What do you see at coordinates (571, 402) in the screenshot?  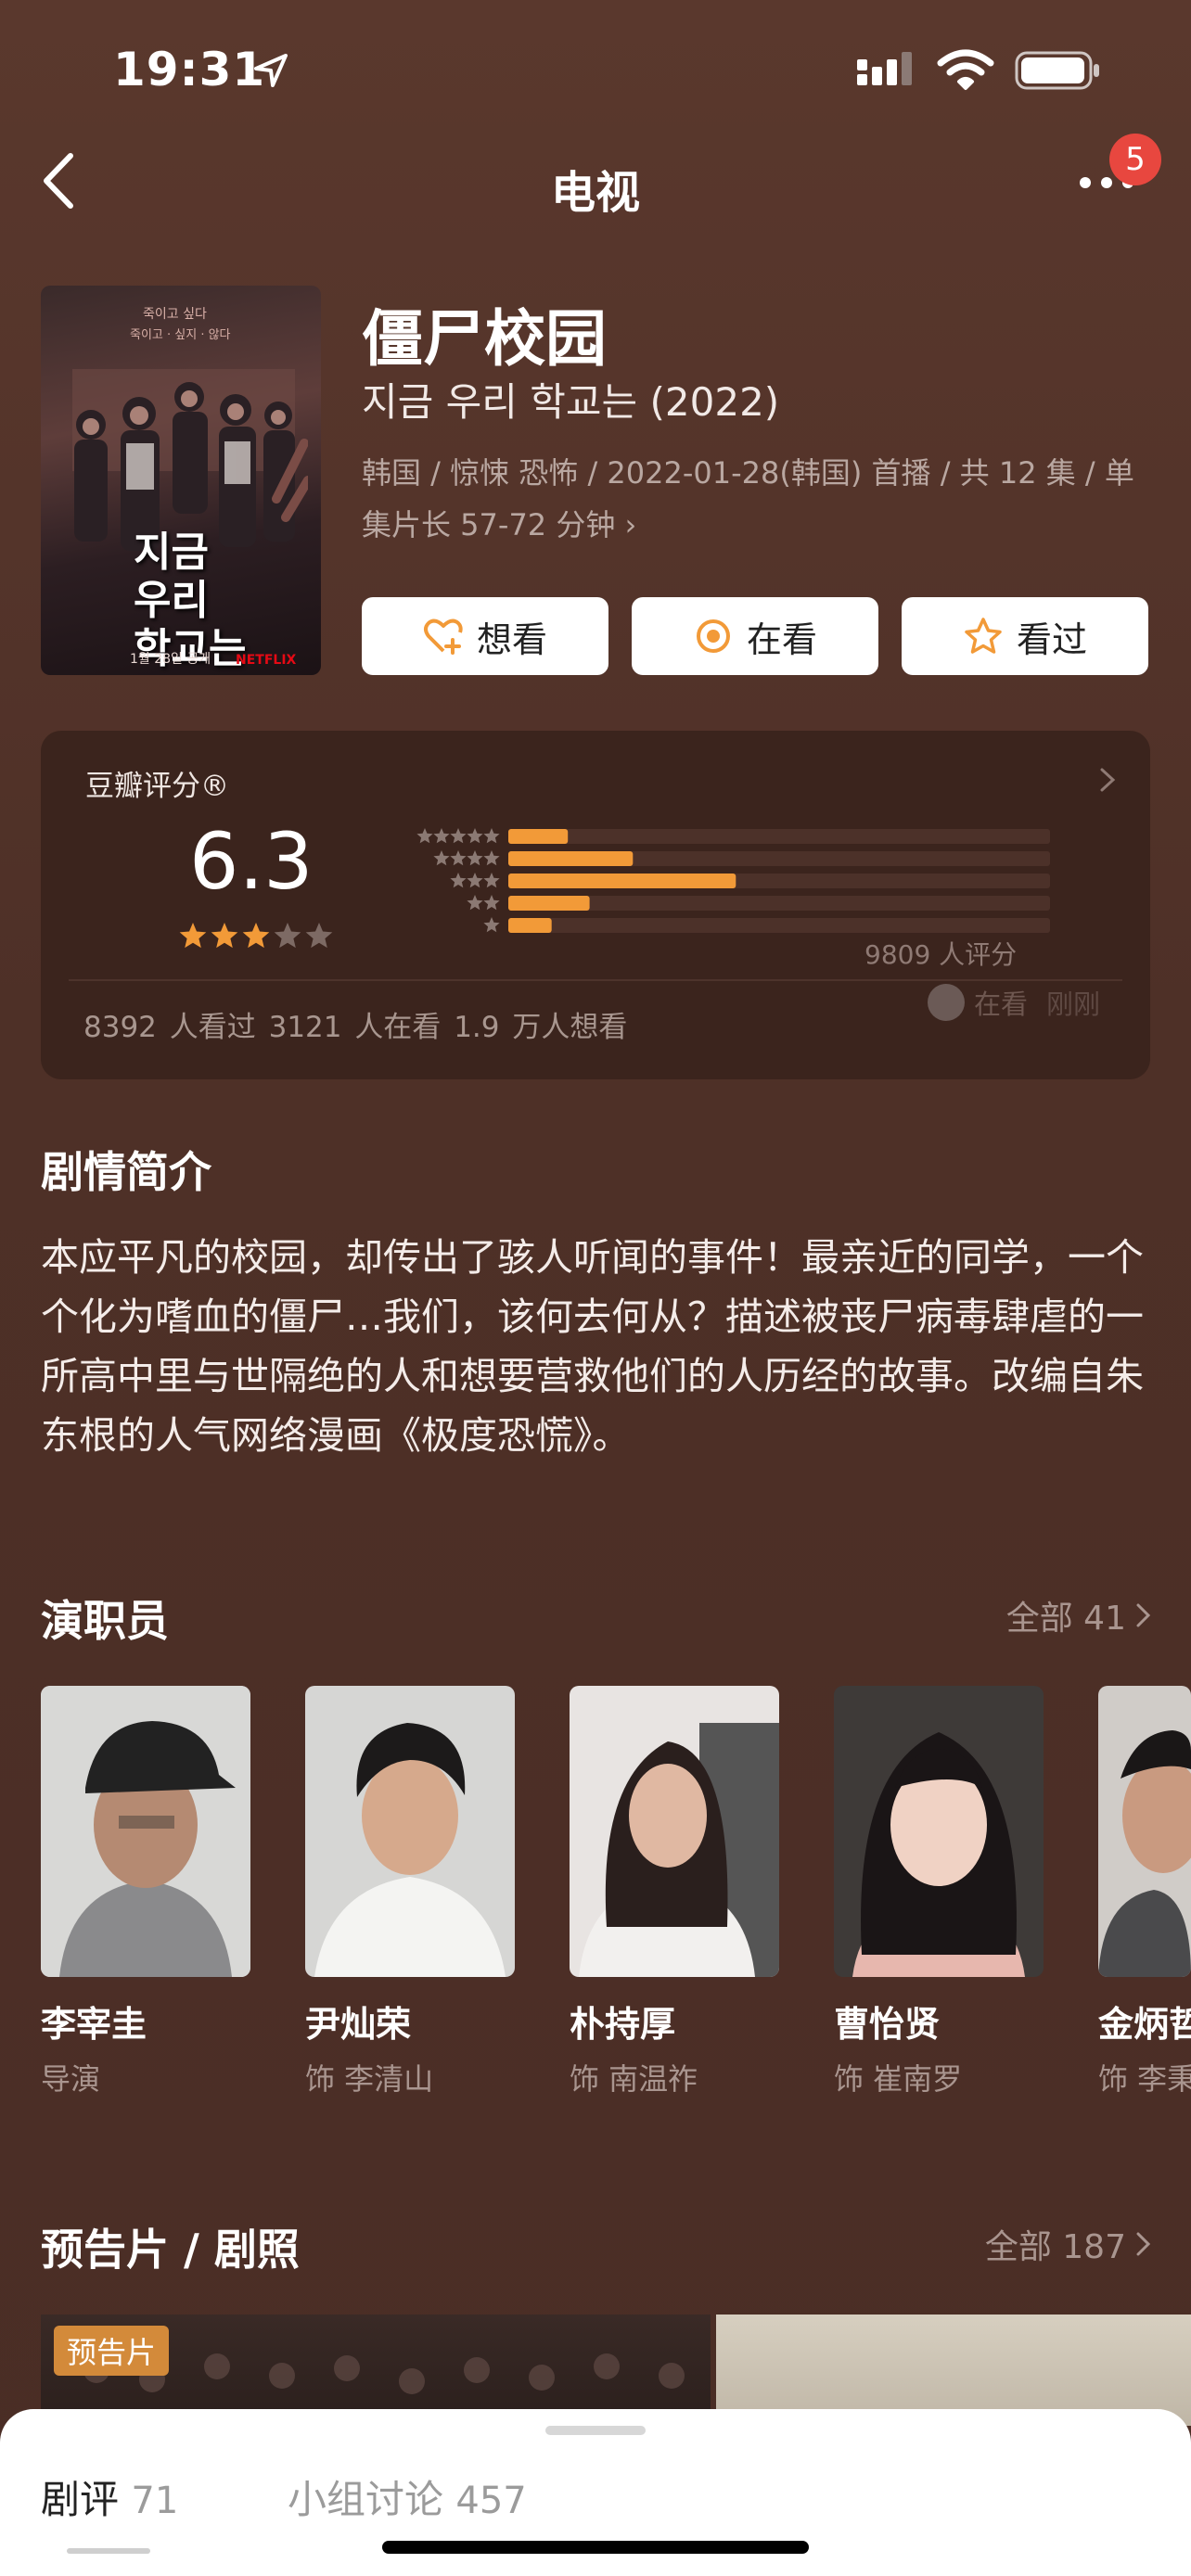 I see `original-title: 지금 우리 학교는 (2022)` at bounding box center [571, 402].